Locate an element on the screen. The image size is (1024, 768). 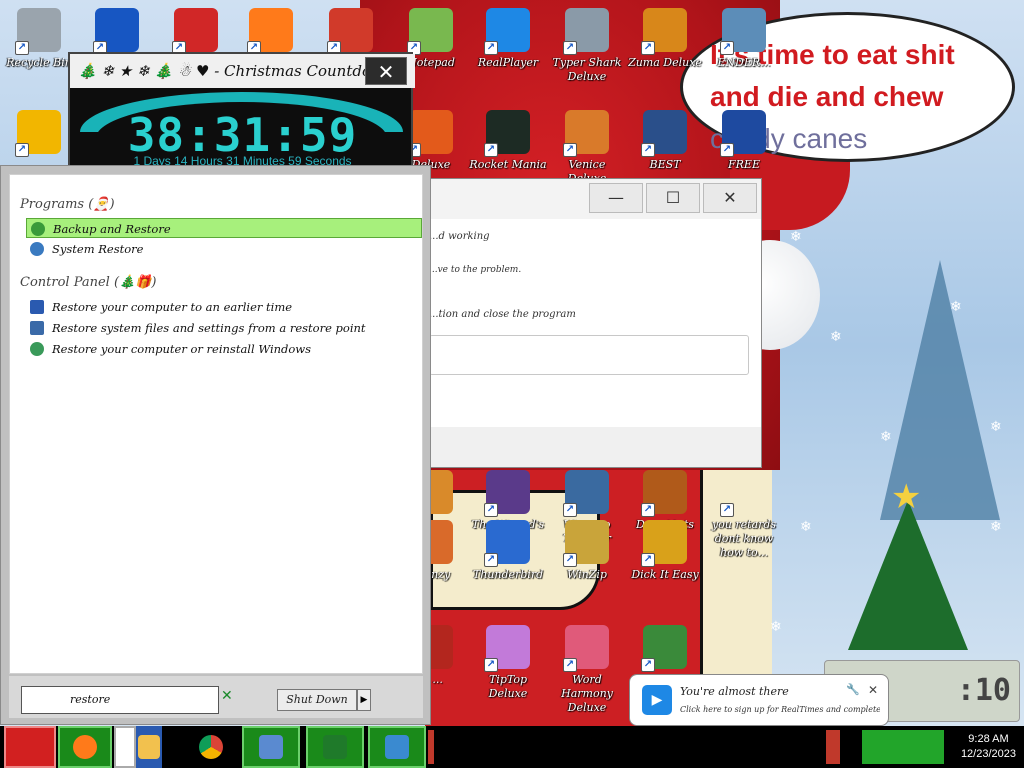
close-button: ✕ is located at coordinates (730, 198).